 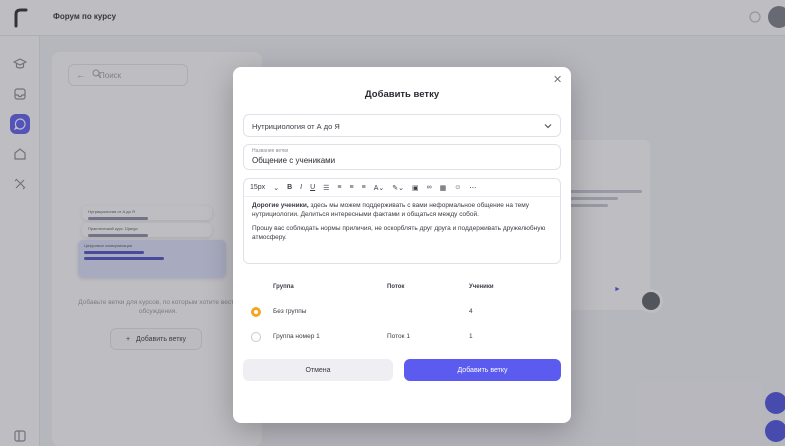 I want to click on group-radio-selected, so click(x=256, y=312).